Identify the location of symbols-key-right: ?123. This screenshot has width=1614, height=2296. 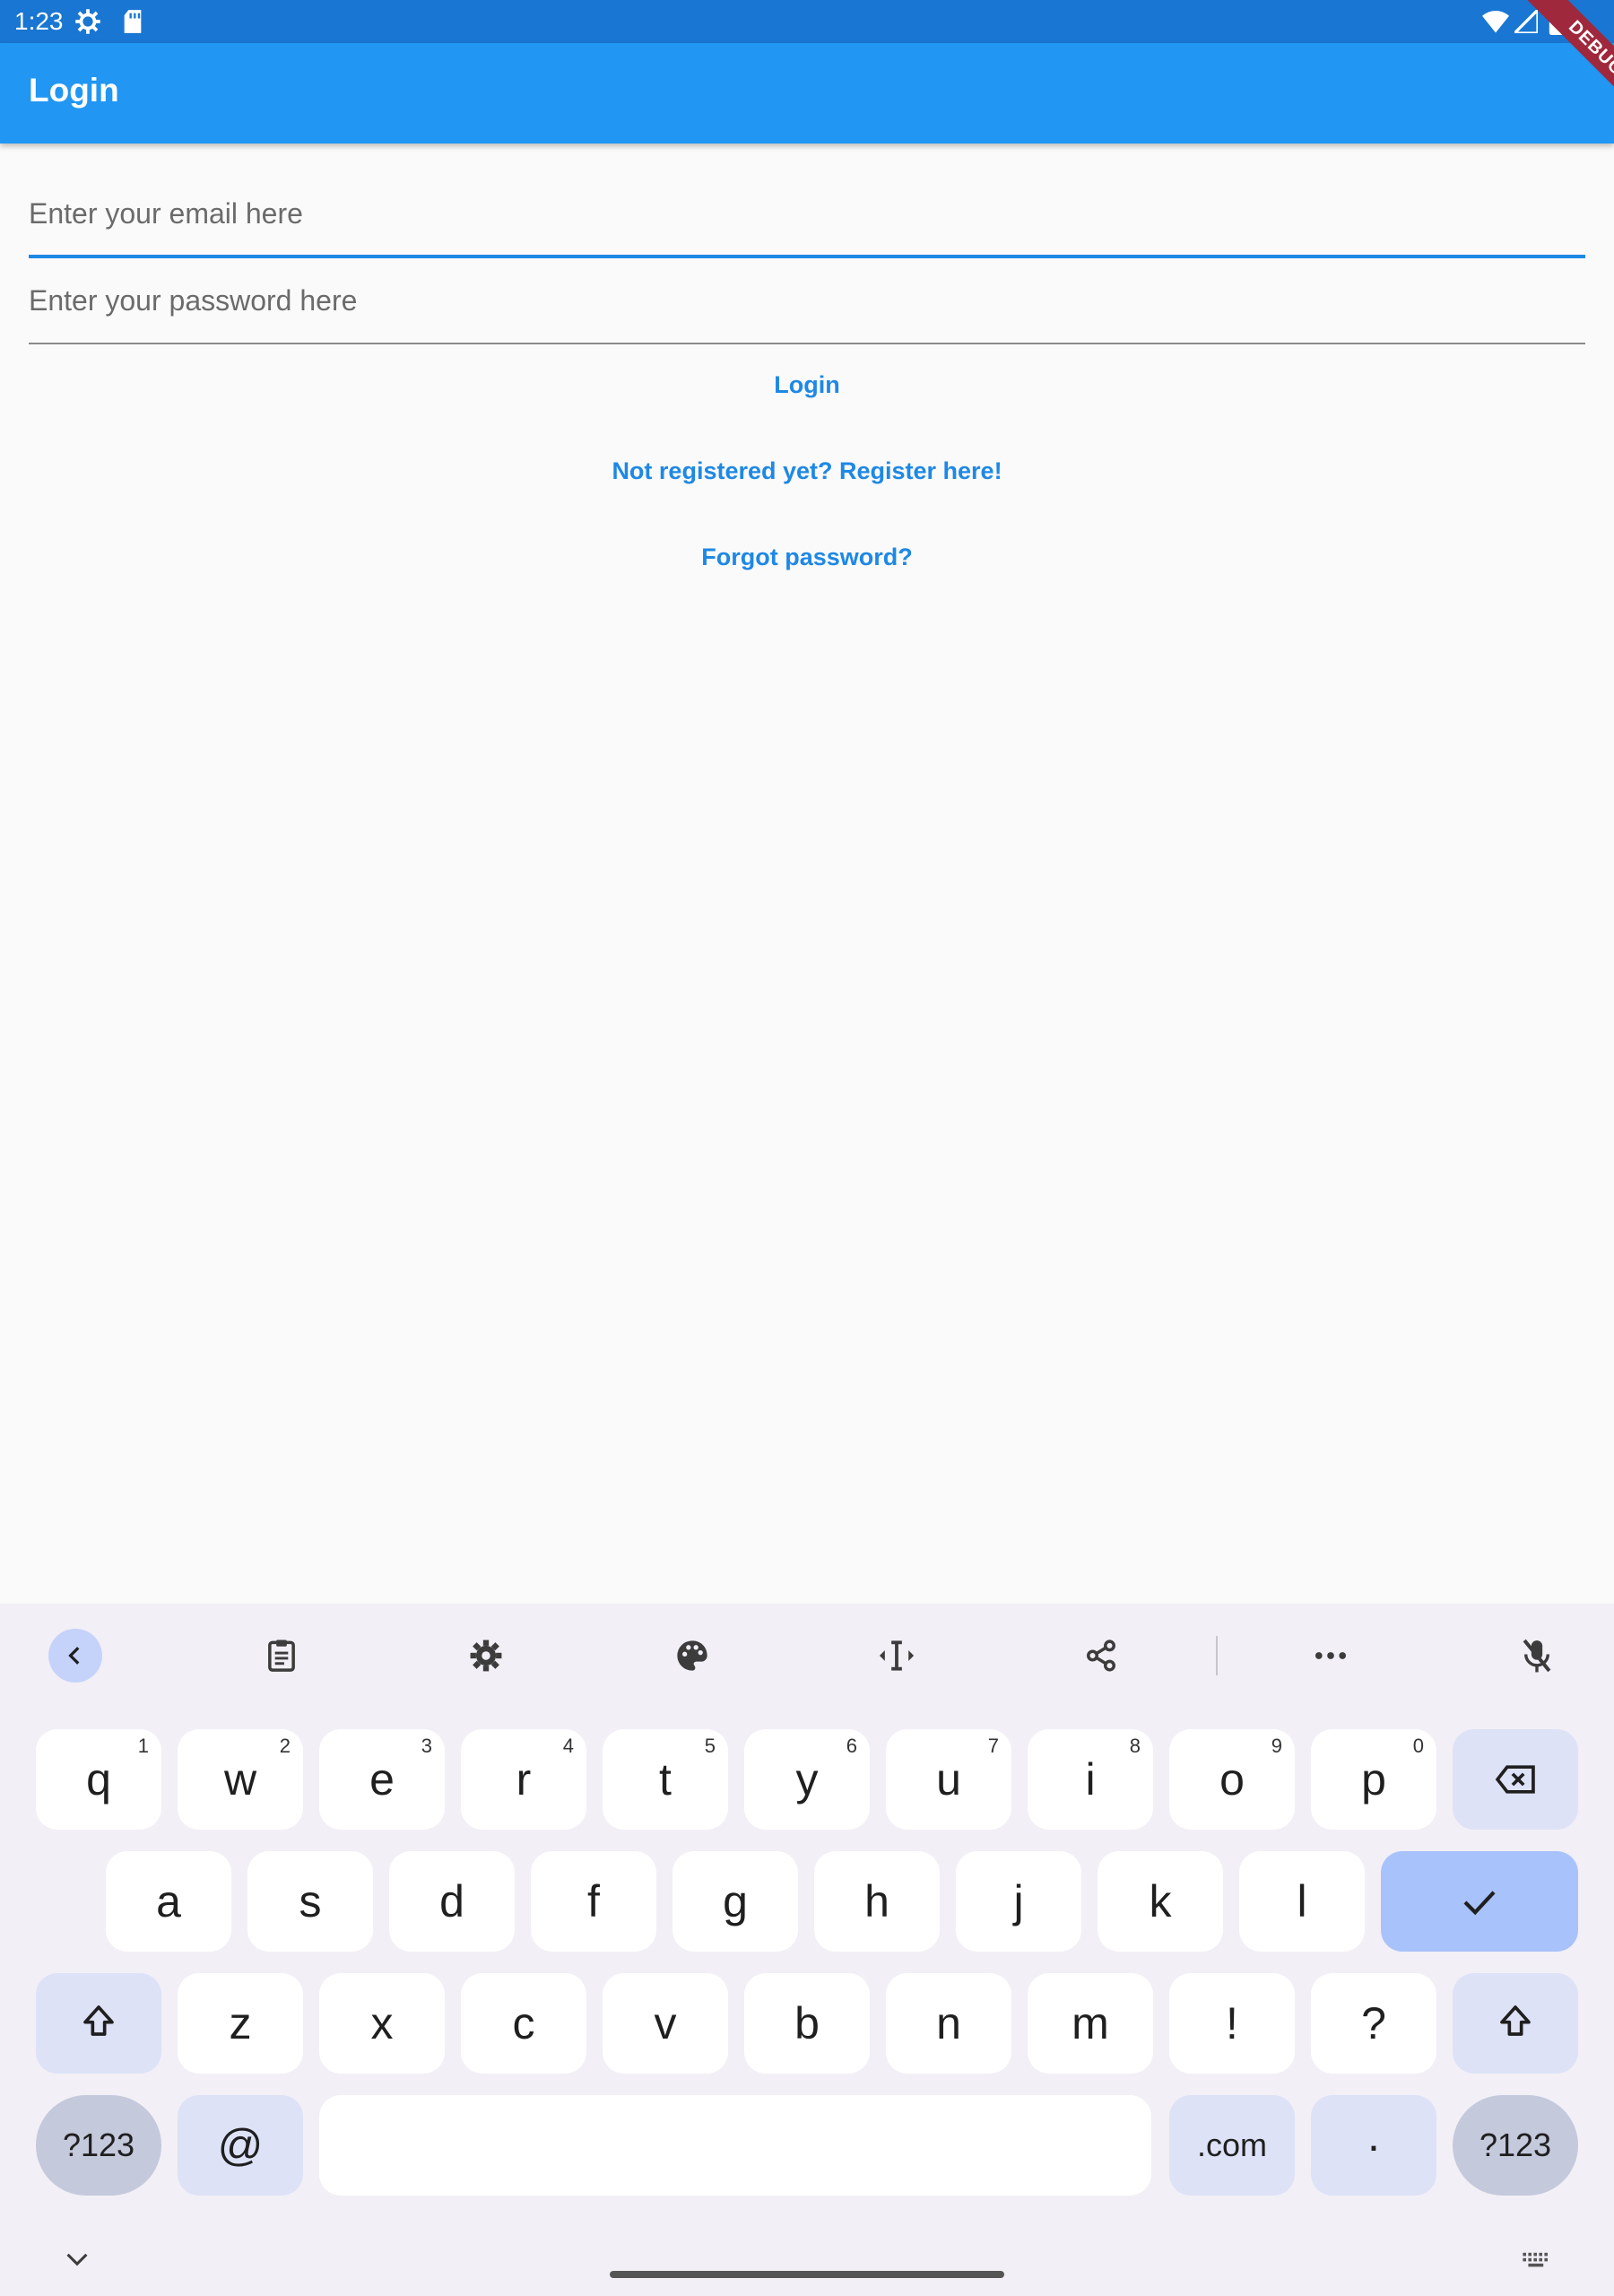
(1515, 2145).